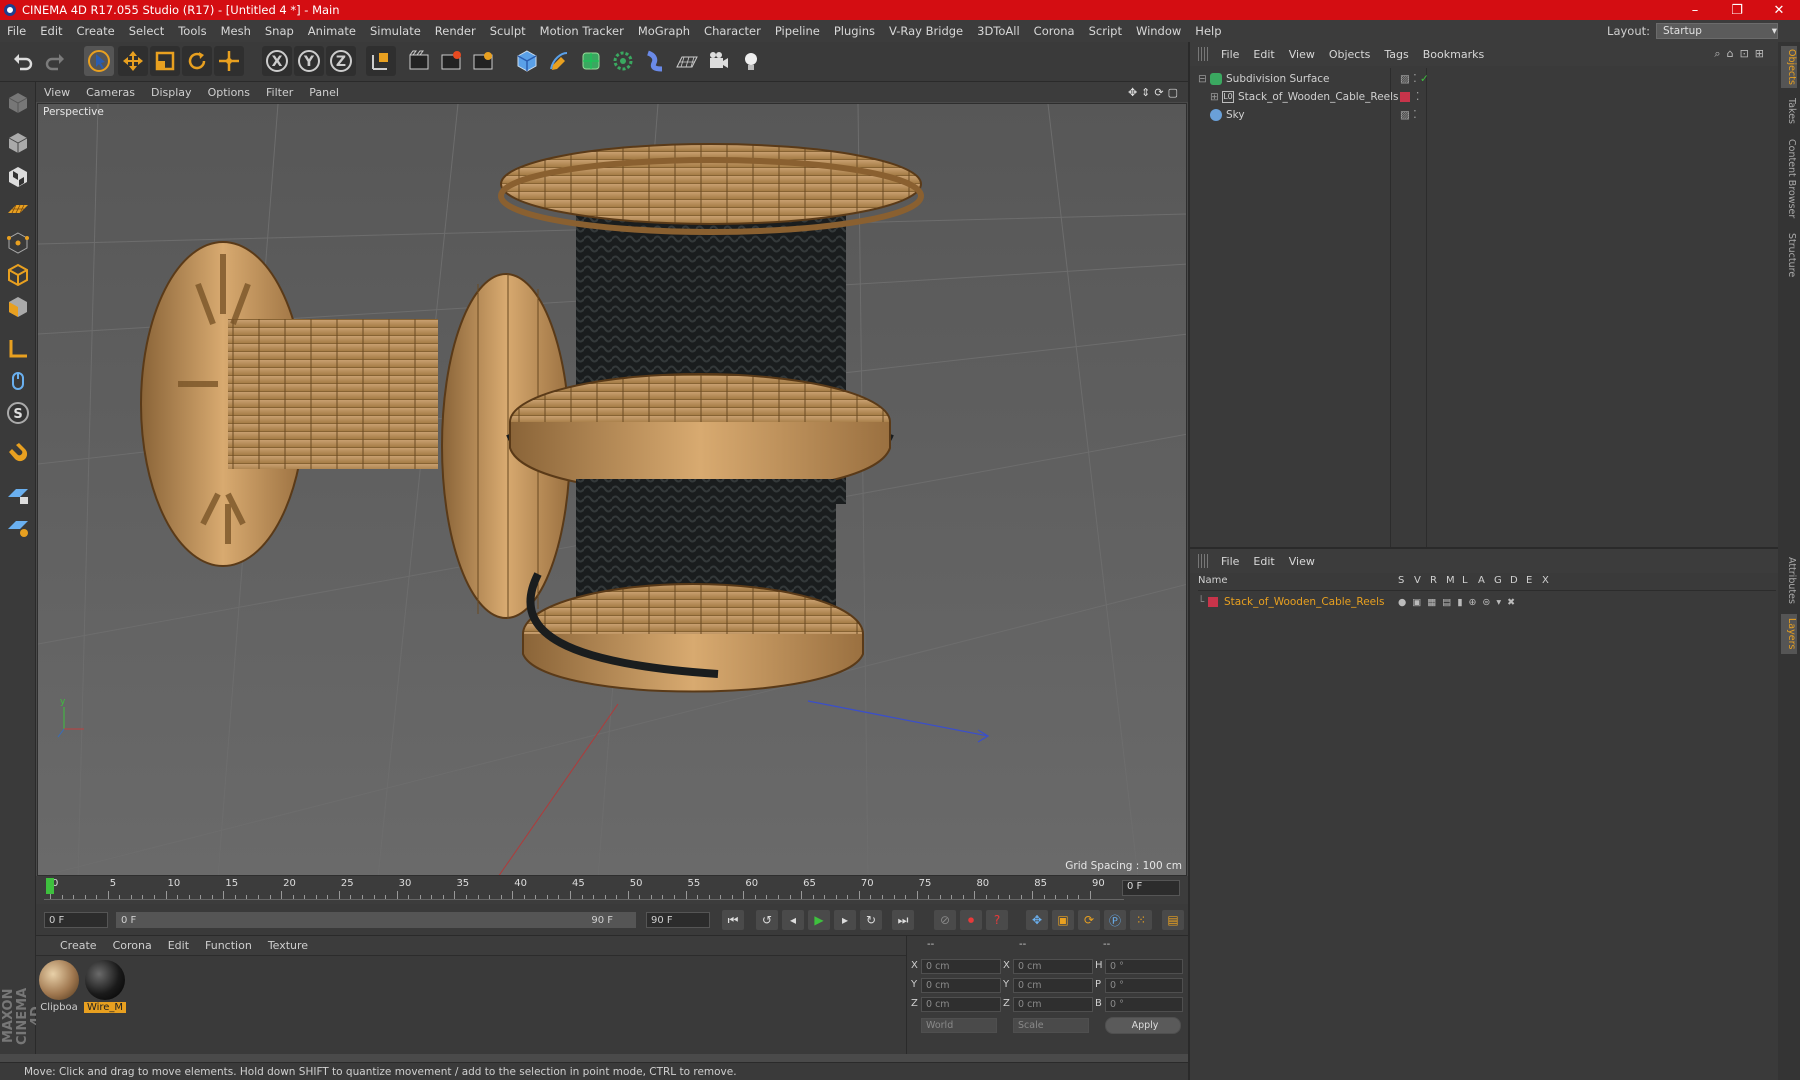 This screenshot has width=1800, height=1080. What do you see at coordinates (1263, 54) in the screenshot?
I see `om-menu-edit: Edit` at bounding box center [1263, 54].